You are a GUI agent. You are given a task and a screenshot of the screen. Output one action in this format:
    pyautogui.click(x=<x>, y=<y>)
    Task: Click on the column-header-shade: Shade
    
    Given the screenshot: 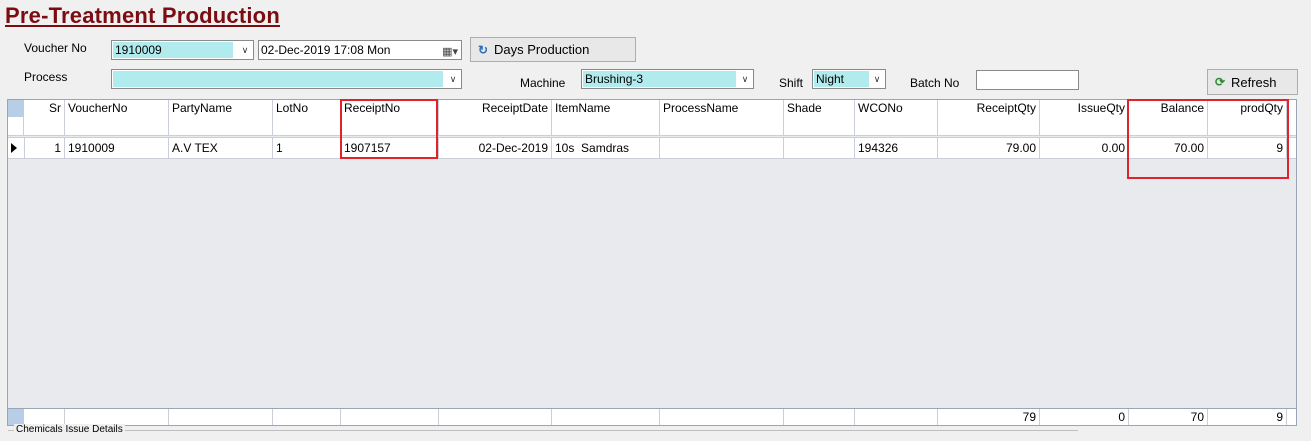 What is the action you would take?
    pyautogui.click(x=819, y=108)
    